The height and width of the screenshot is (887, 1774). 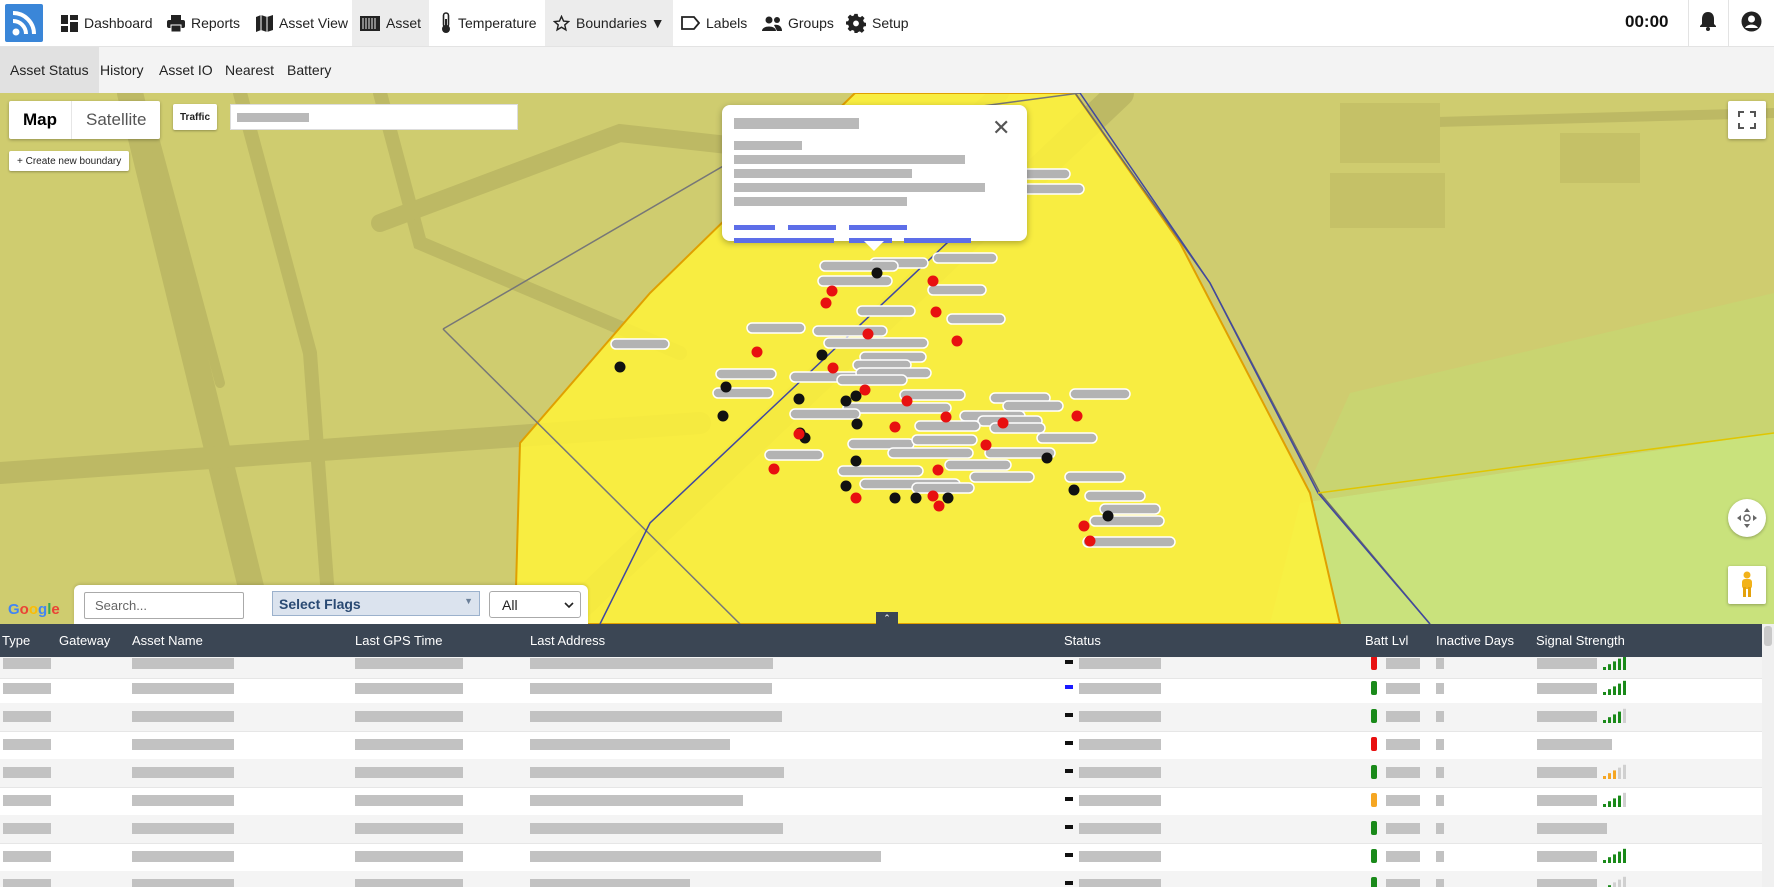 I want to click on nav-dashboard: Dashboard, so click(x=107, y=23).